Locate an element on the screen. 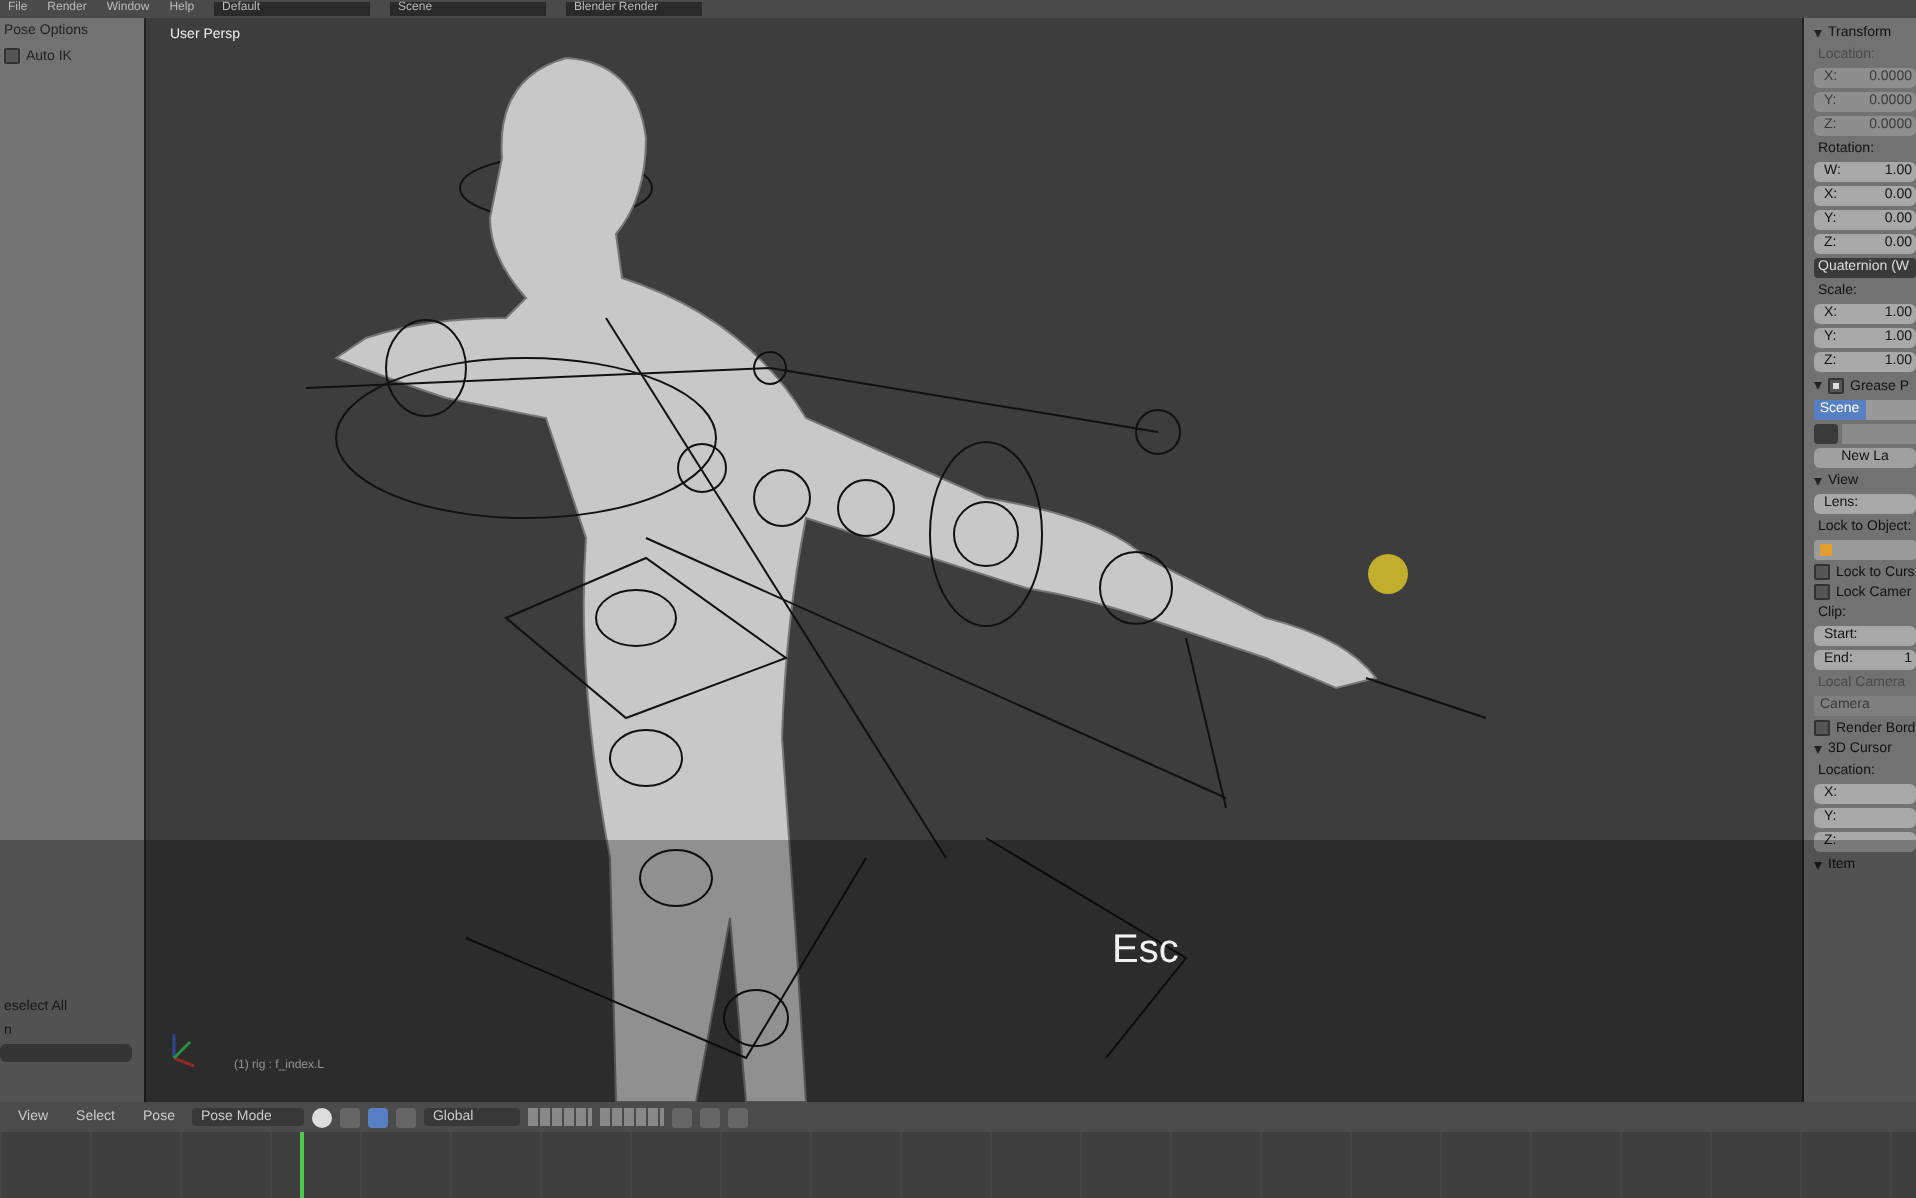  layer-field is located at coordinates (1879, 434).